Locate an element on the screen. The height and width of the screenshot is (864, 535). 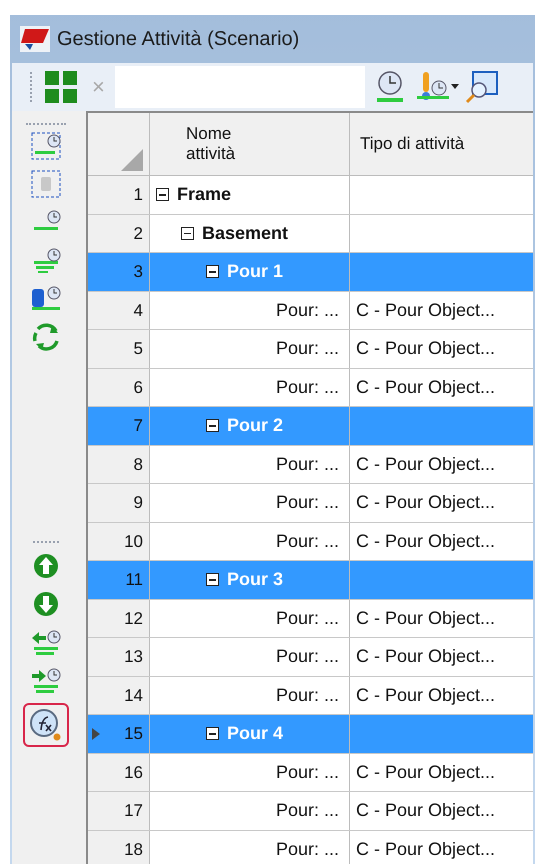
row-header: 10 is located at coordinates (119, 541).